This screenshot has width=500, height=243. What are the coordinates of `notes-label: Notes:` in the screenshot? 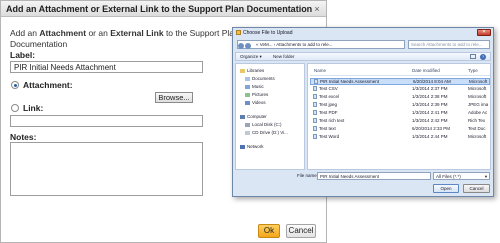 It's located at (23, 137).